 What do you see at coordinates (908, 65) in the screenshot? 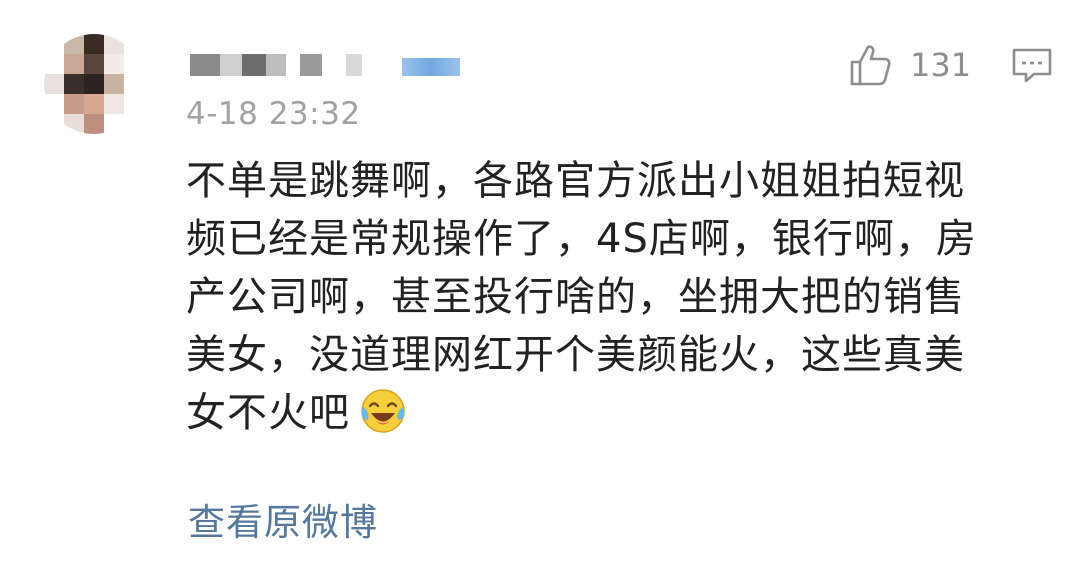
I see `like-button: 131` at bounding box center [908, 65].